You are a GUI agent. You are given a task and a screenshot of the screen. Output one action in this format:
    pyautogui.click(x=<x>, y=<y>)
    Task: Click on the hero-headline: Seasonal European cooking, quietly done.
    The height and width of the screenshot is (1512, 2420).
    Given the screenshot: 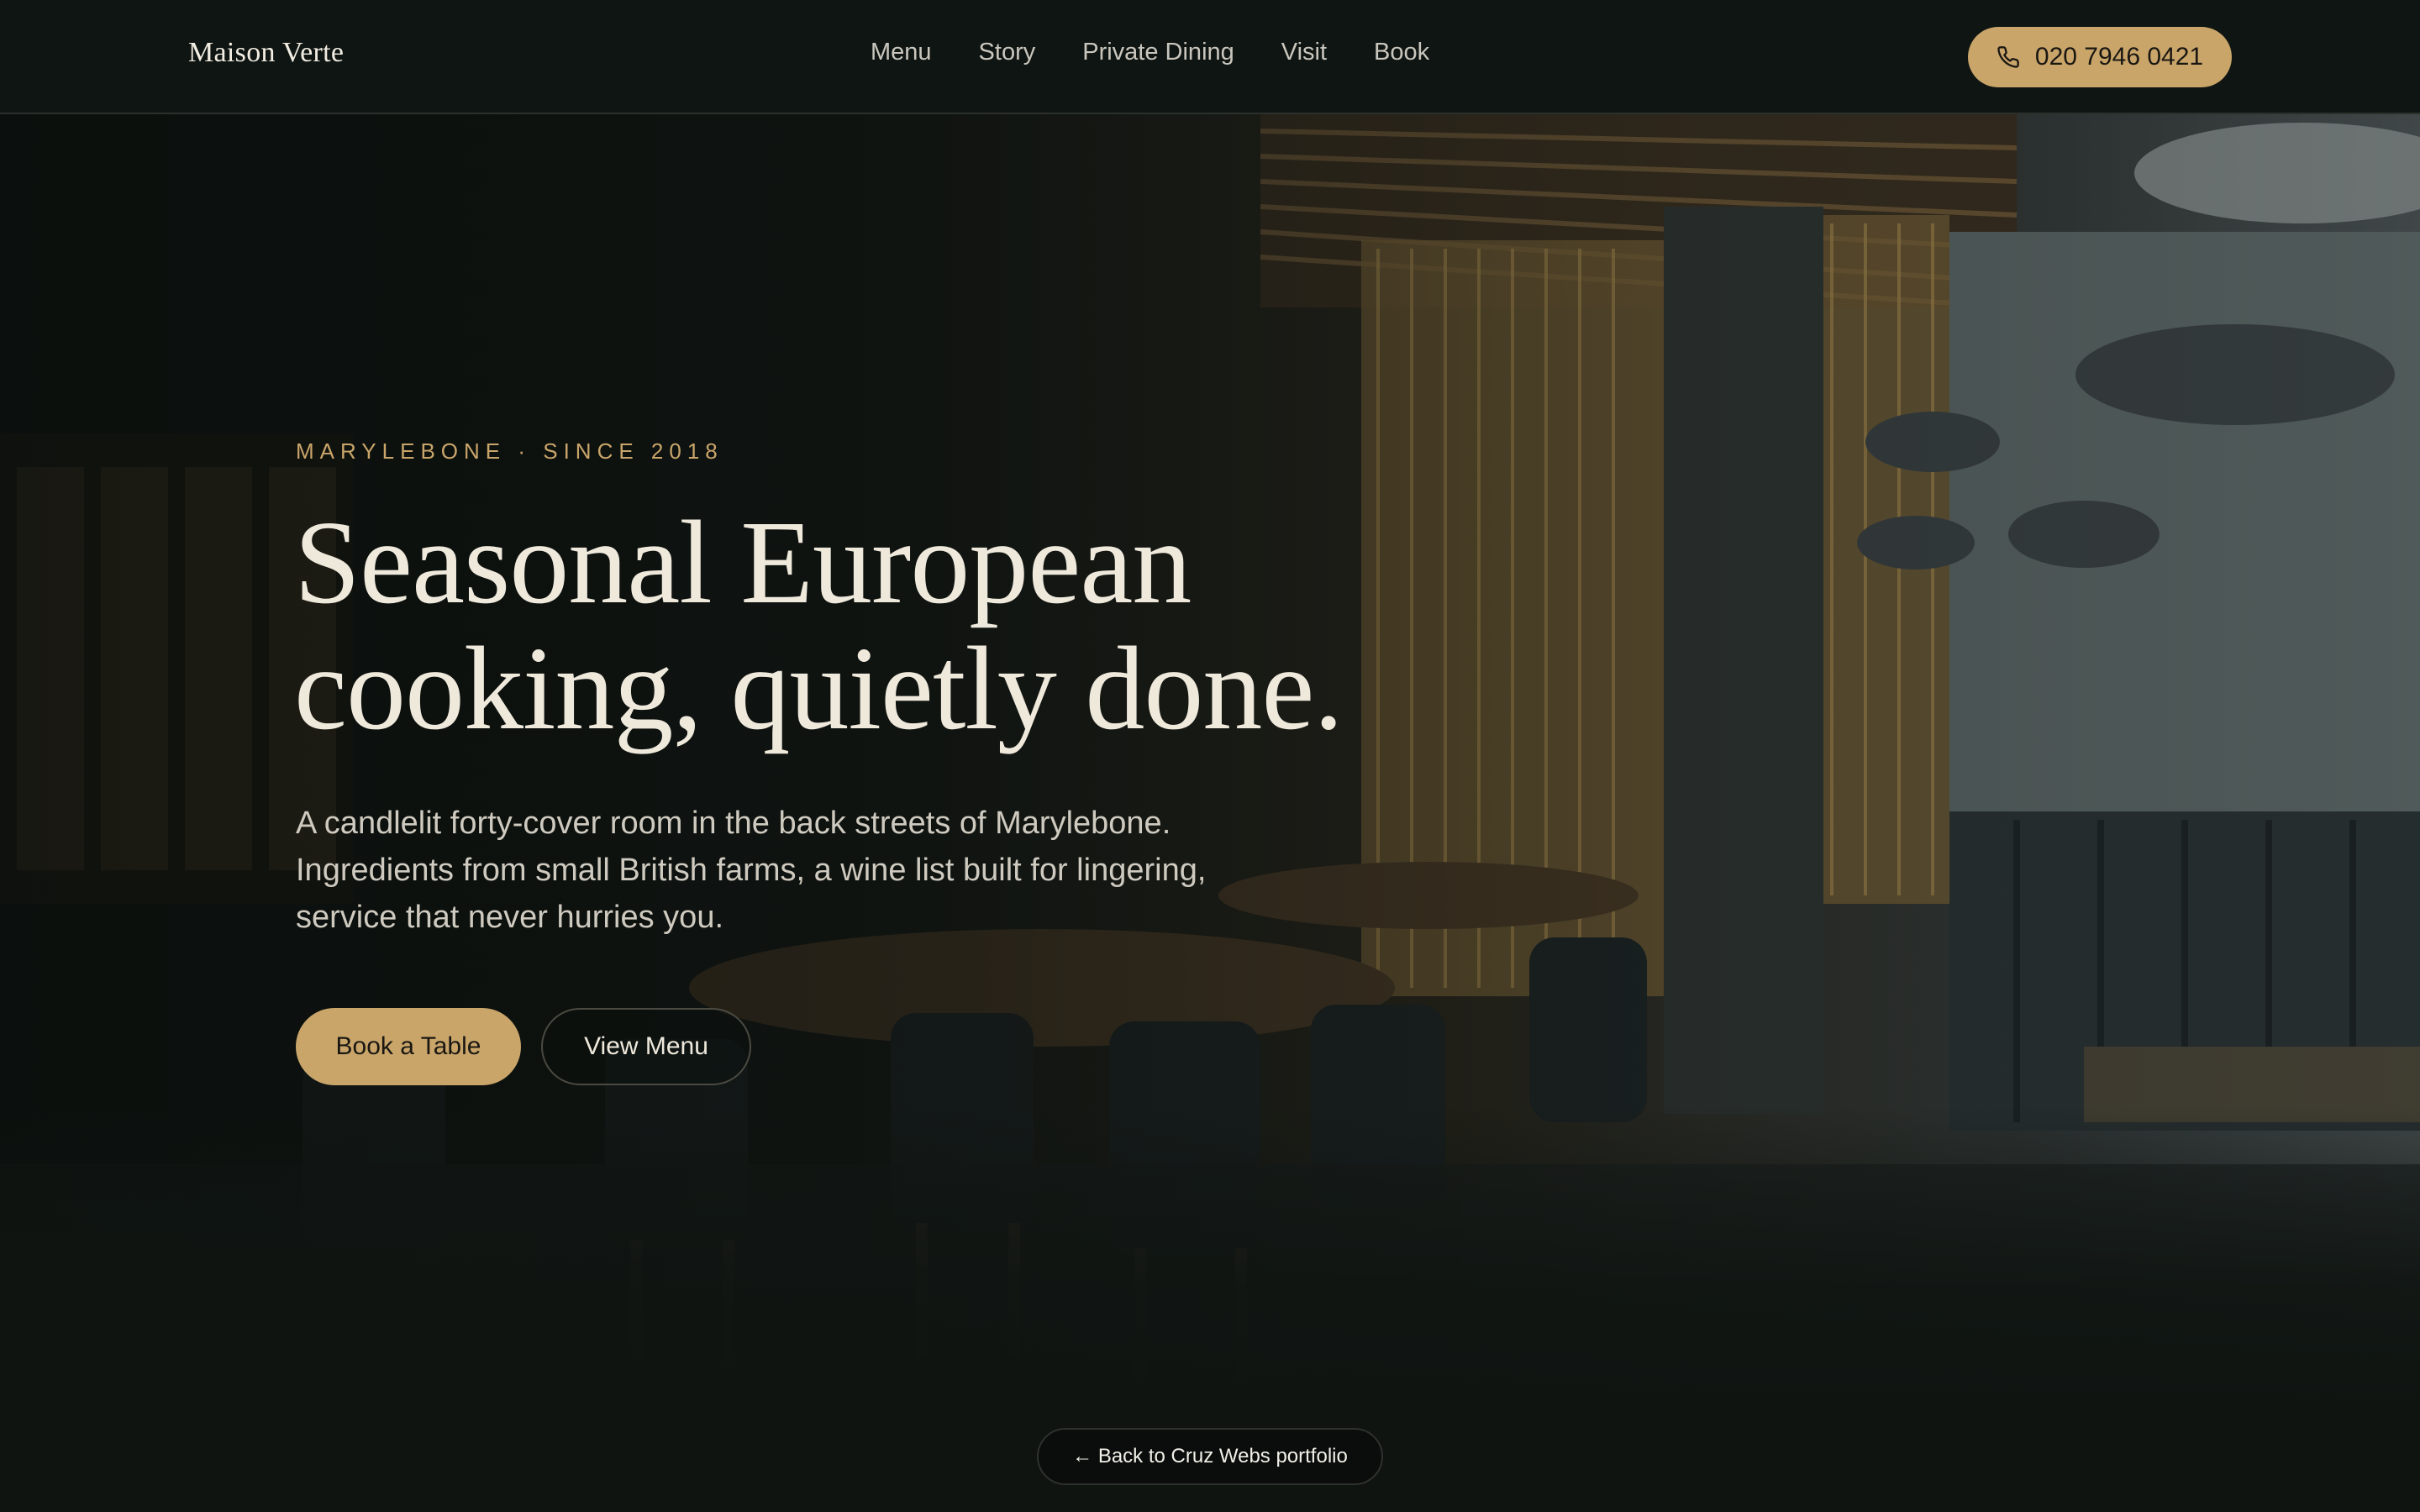 What is the action you would take?
    pyautogui.click(x=882, y=625)
    